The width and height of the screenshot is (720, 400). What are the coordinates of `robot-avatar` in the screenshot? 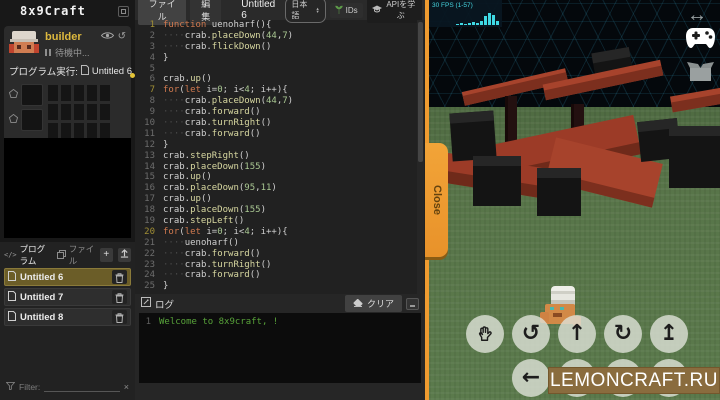 It's located at (24, 44).